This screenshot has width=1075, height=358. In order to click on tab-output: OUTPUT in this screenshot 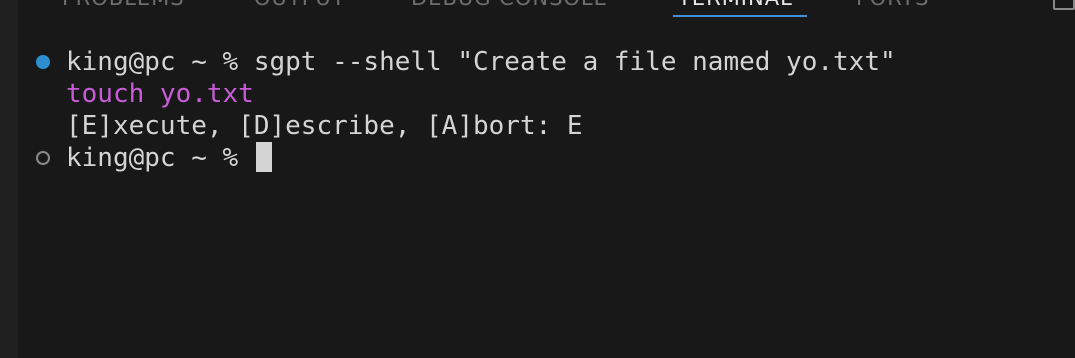, I will do `click(300, 5)`.